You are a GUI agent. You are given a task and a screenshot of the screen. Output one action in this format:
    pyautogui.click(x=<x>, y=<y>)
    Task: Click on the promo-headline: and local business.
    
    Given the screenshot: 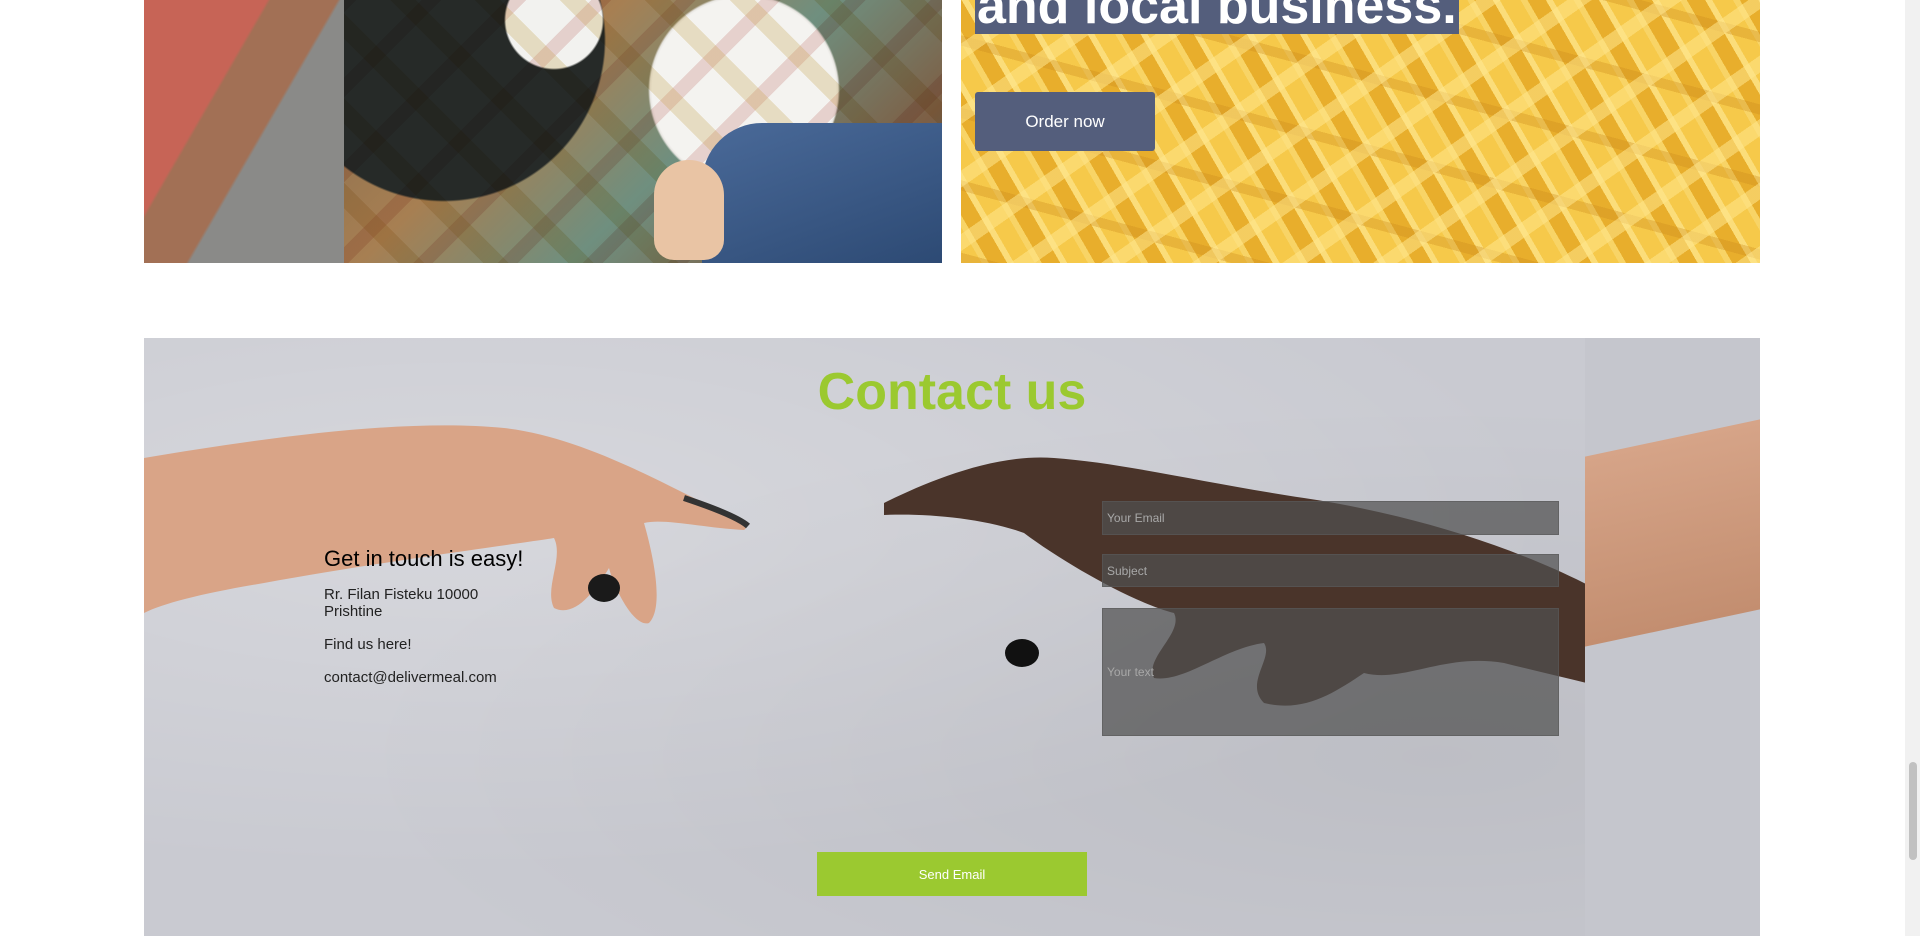 What is the action you would take?
    pyautogui.click(x=1217, y=17)
    